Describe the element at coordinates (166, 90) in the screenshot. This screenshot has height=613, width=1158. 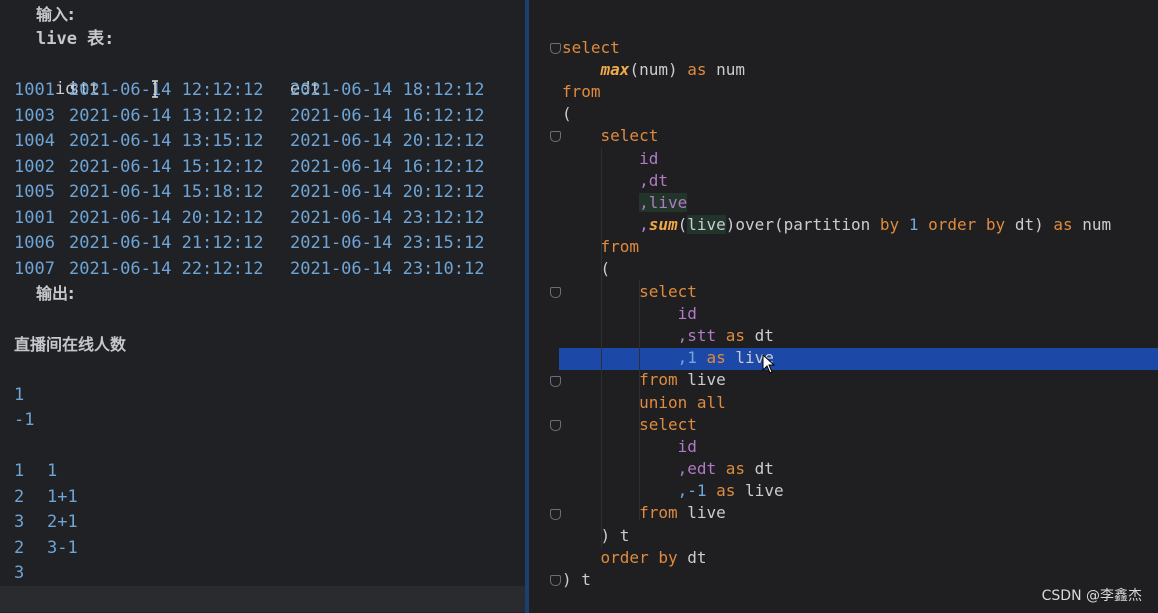
I see `cell-stt: 2021-06-14 12:12:12` at that location.